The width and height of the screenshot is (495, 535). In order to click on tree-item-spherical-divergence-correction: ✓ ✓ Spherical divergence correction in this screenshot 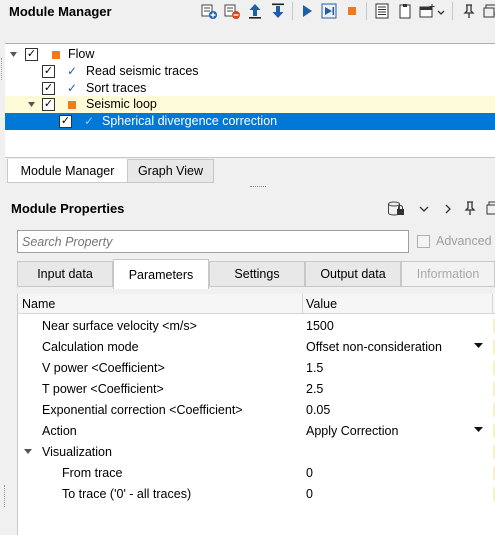, I will do `click(250, 121)`.